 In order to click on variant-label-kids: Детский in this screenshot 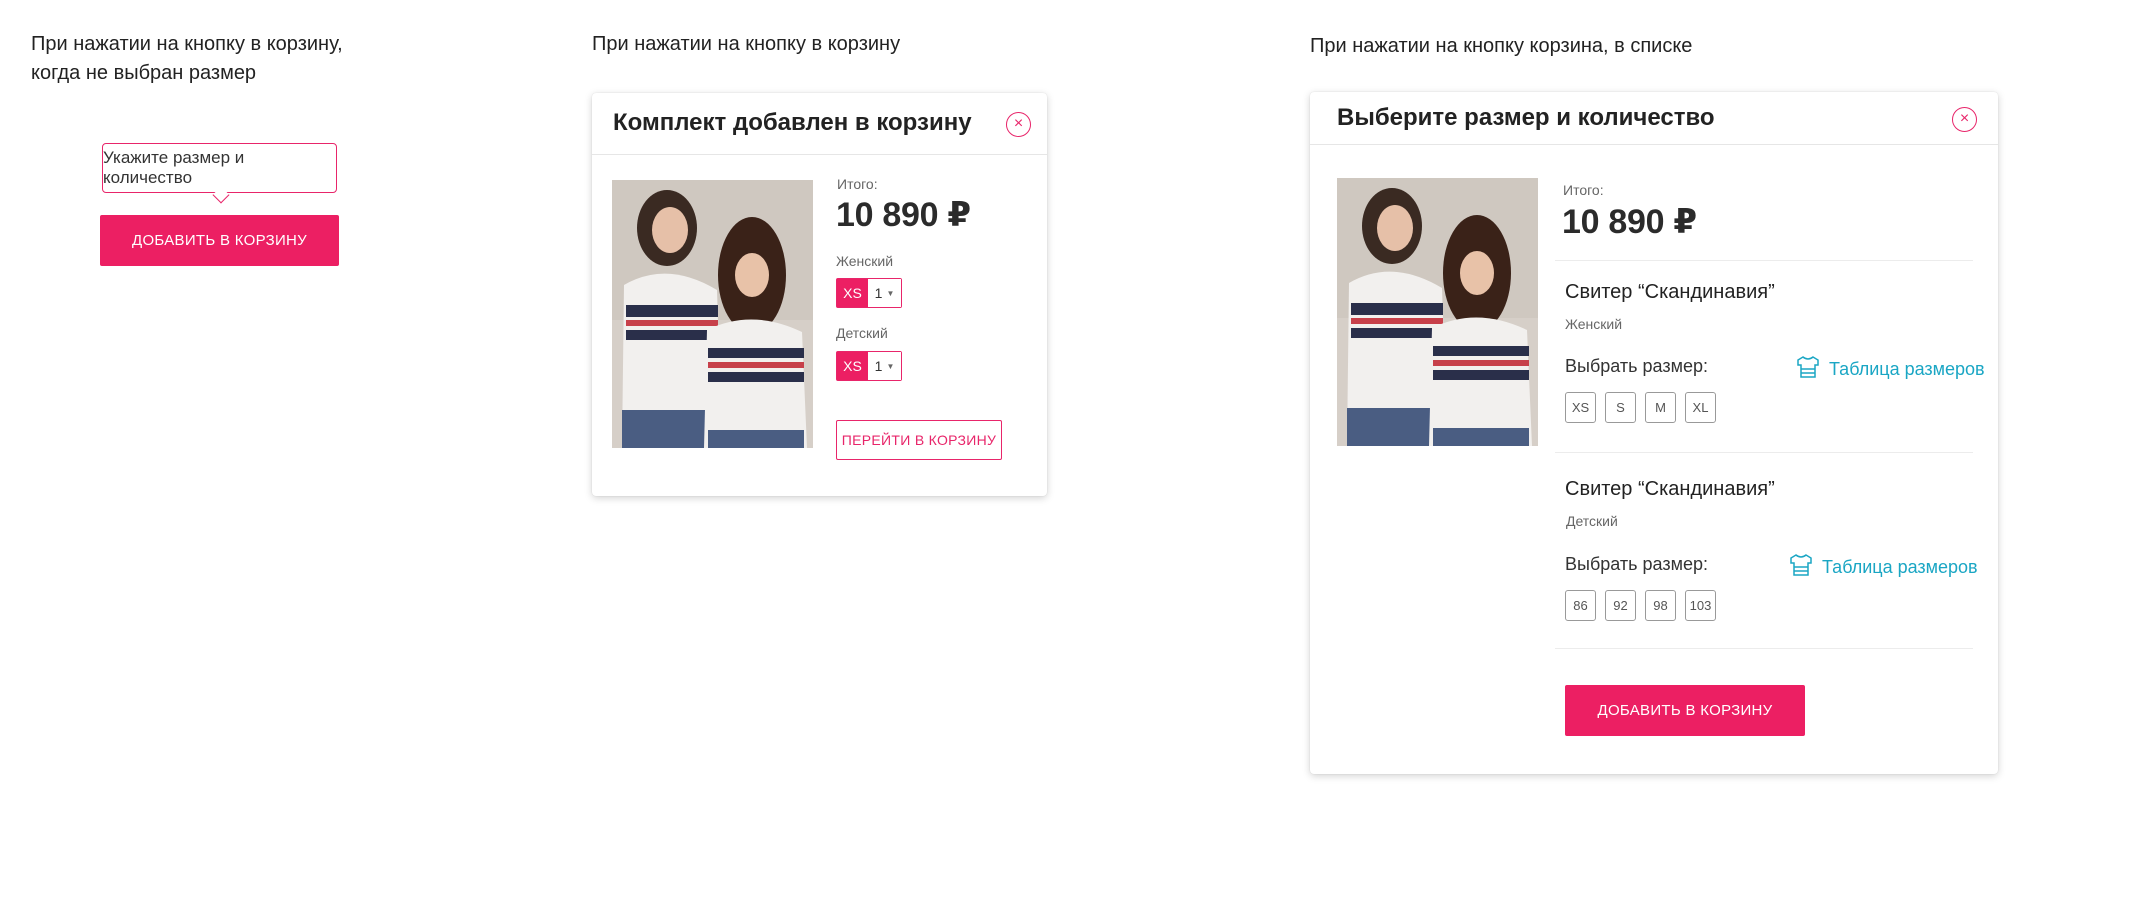, I will do `click(862, 333)`.